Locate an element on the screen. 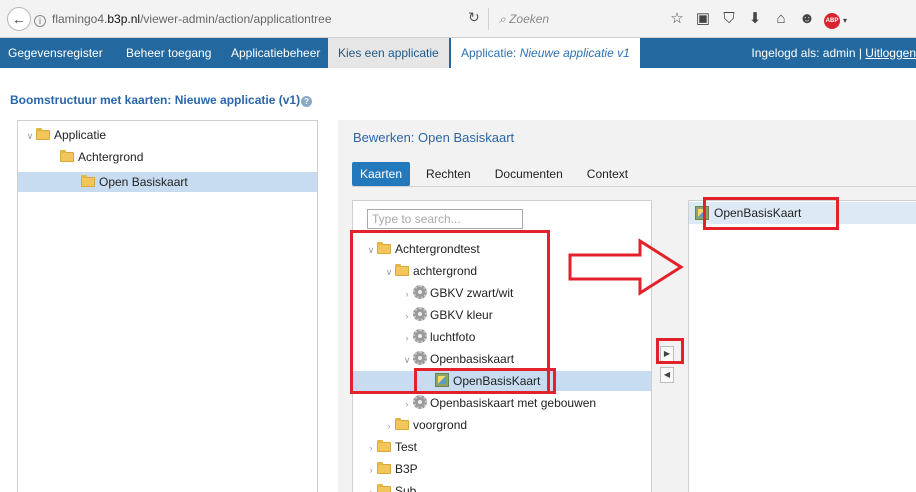 This screenshot has height=492, width=916. back-arrow-icon: ← is located at coordinates (19, 19).